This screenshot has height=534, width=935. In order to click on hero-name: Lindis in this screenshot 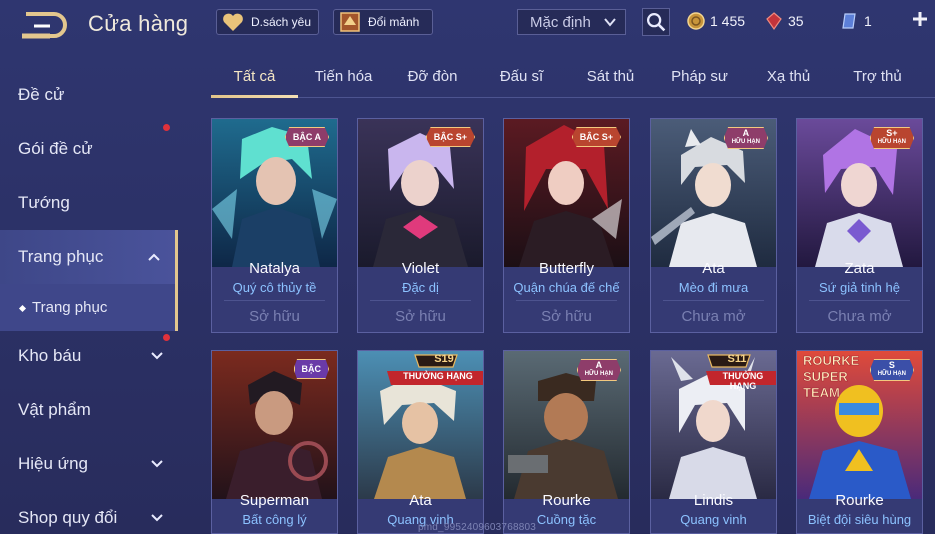, I will do `click(713, 500)`.